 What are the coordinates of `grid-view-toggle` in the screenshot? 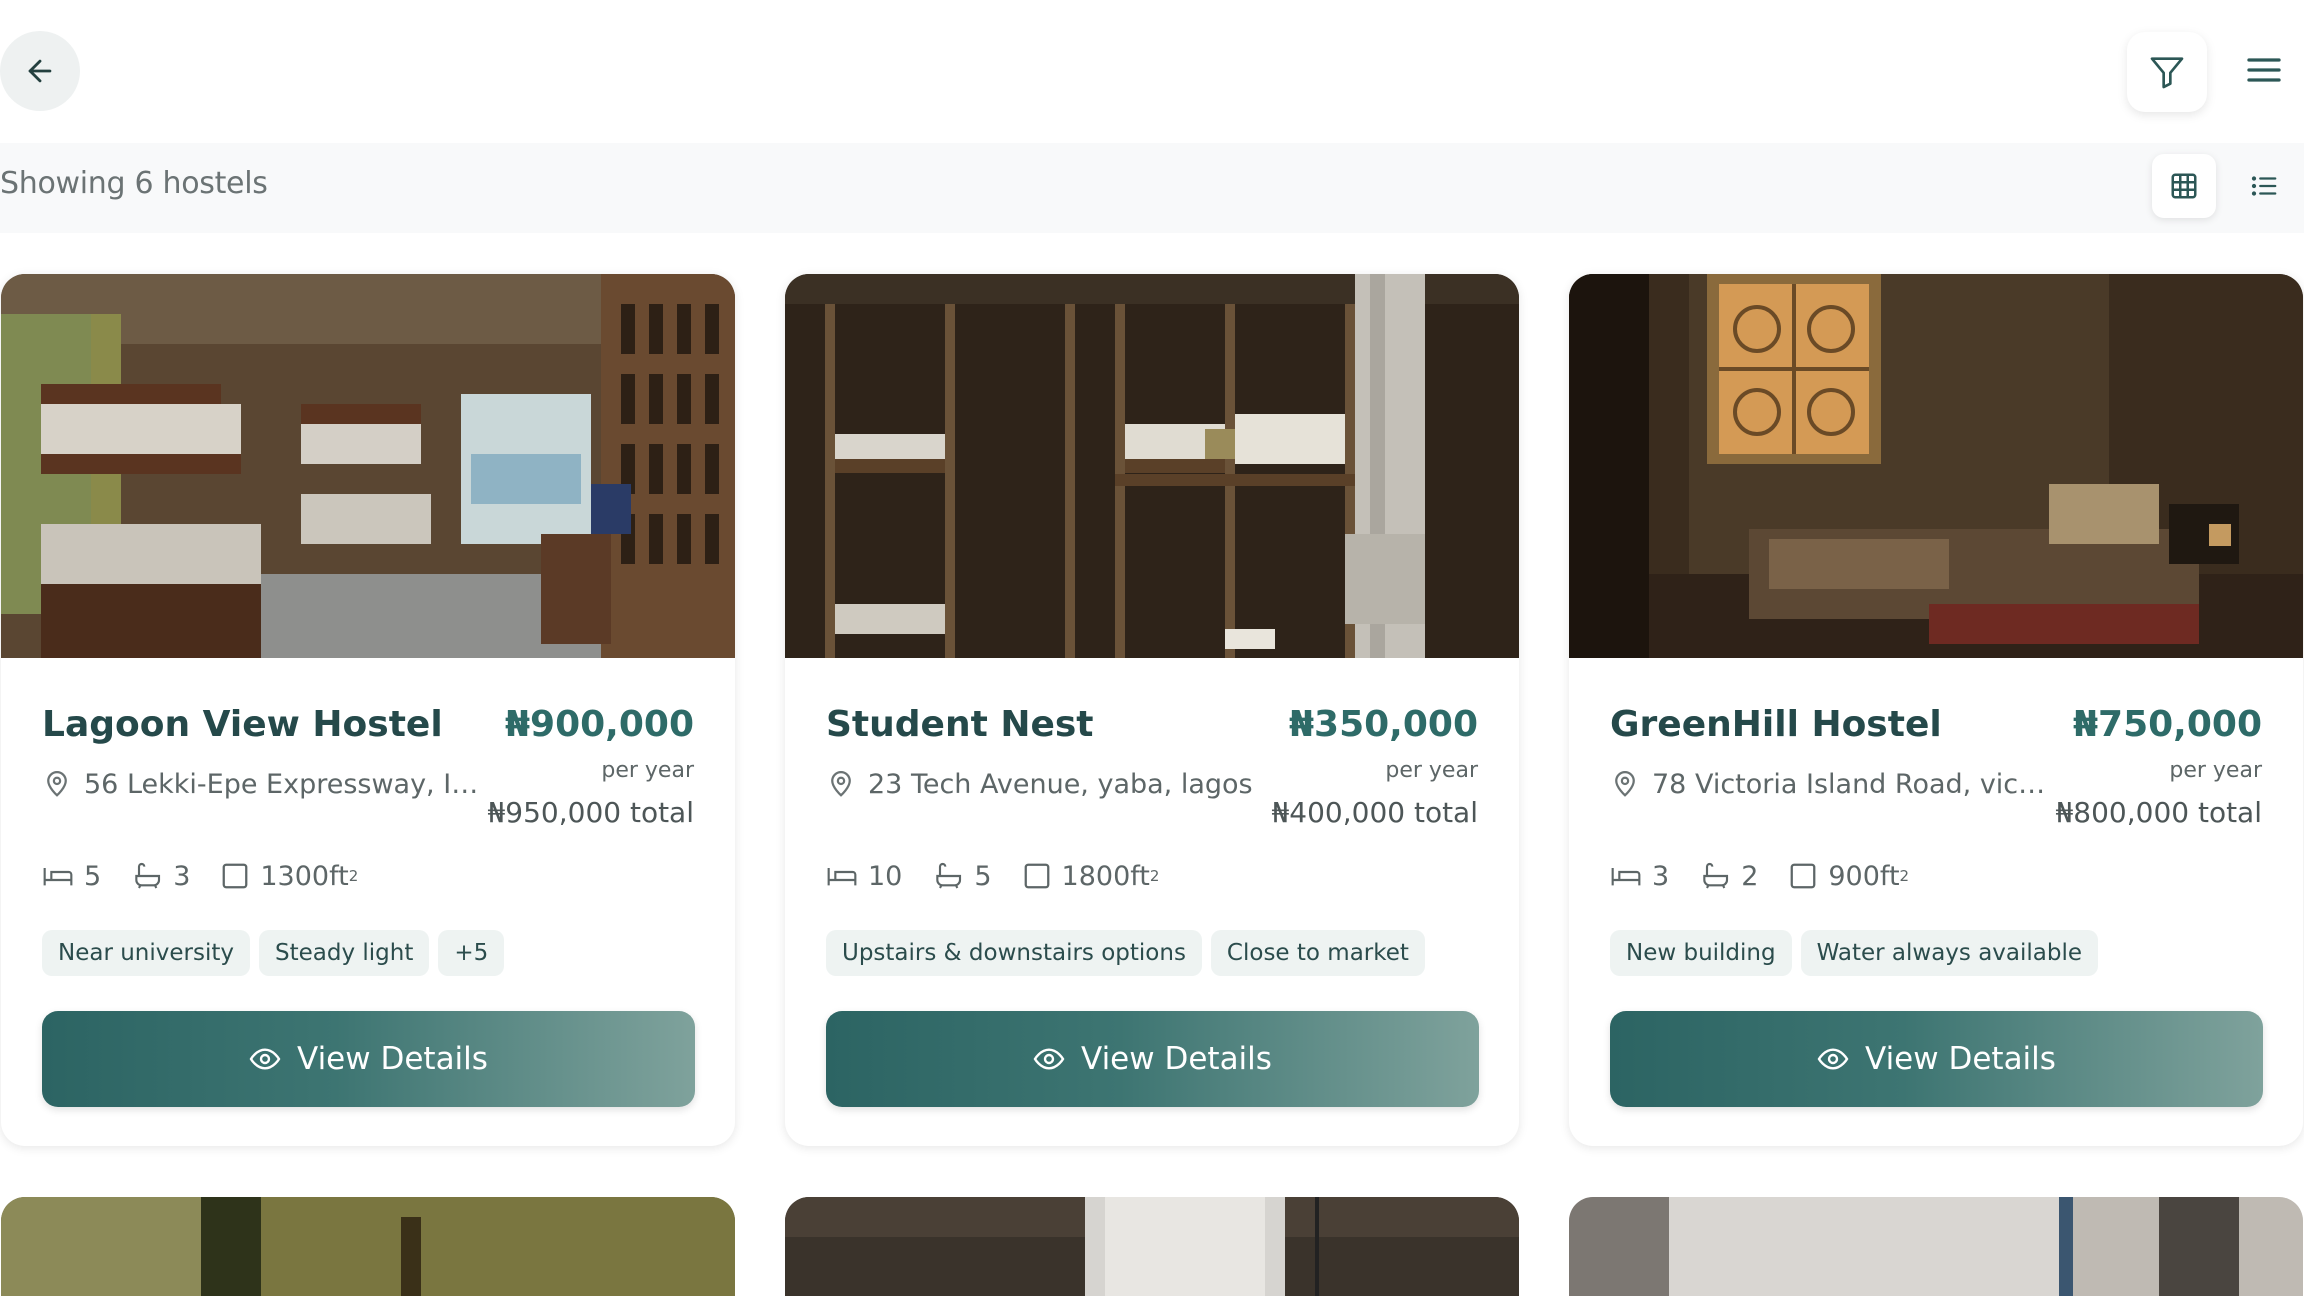 It's located at (2184, 186).